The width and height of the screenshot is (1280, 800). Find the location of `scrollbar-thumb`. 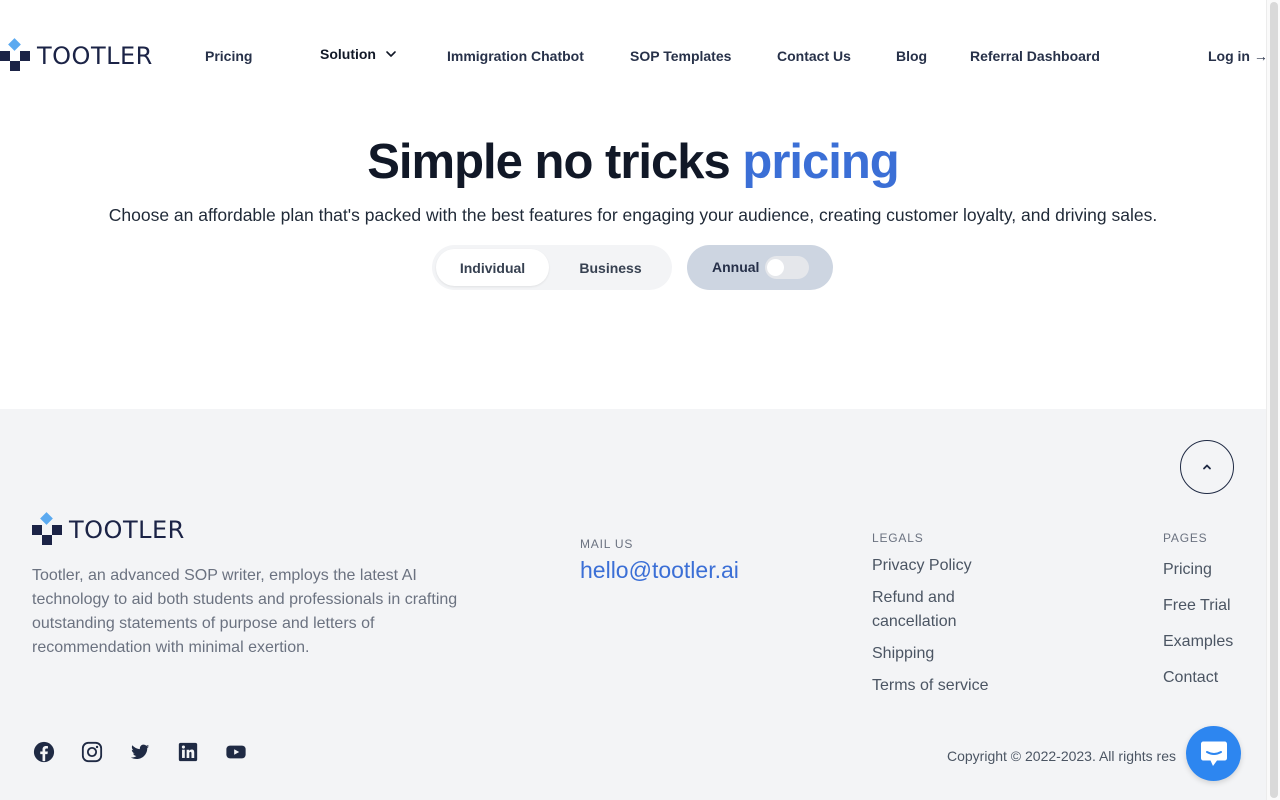

scrollbar-thumb is located at coordinates (1274, 400).